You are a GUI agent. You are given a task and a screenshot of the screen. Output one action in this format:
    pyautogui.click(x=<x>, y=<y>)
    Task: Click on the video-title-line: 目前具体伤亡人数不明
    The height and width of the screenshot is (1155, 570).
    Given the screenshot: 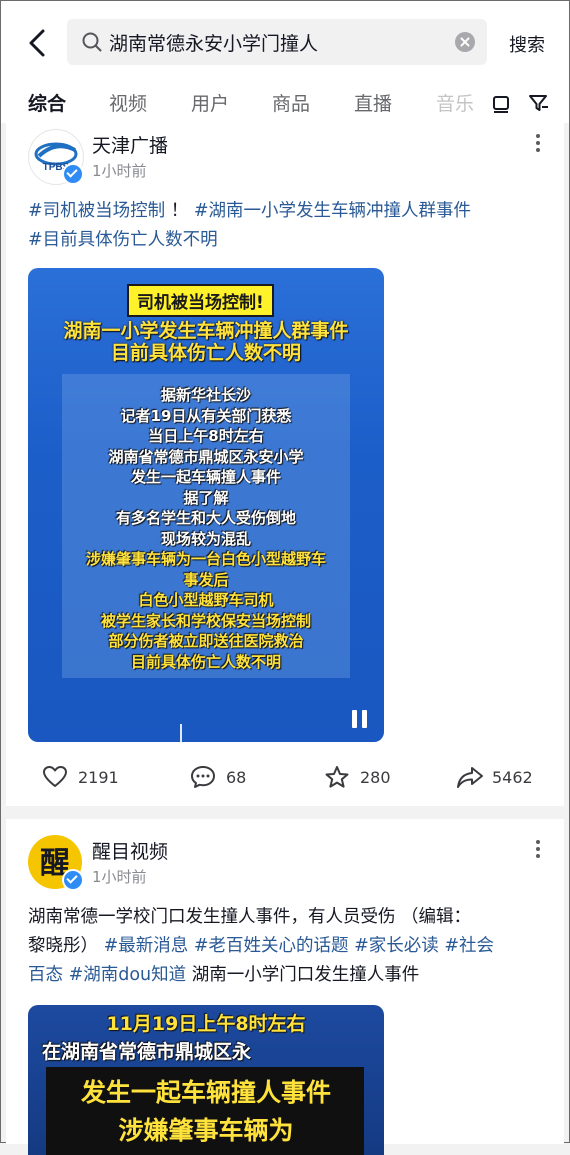 What is the action you would take?
    pyautogui.click(x=205, y=353)
    